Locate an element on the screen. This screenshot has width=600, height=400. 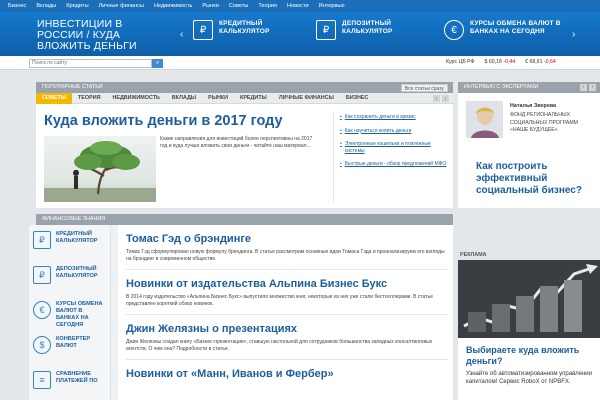
tab-personal-finance: ЛИЧНЫЕ ФИНАНСЫ is located at coordinates (306, 98).